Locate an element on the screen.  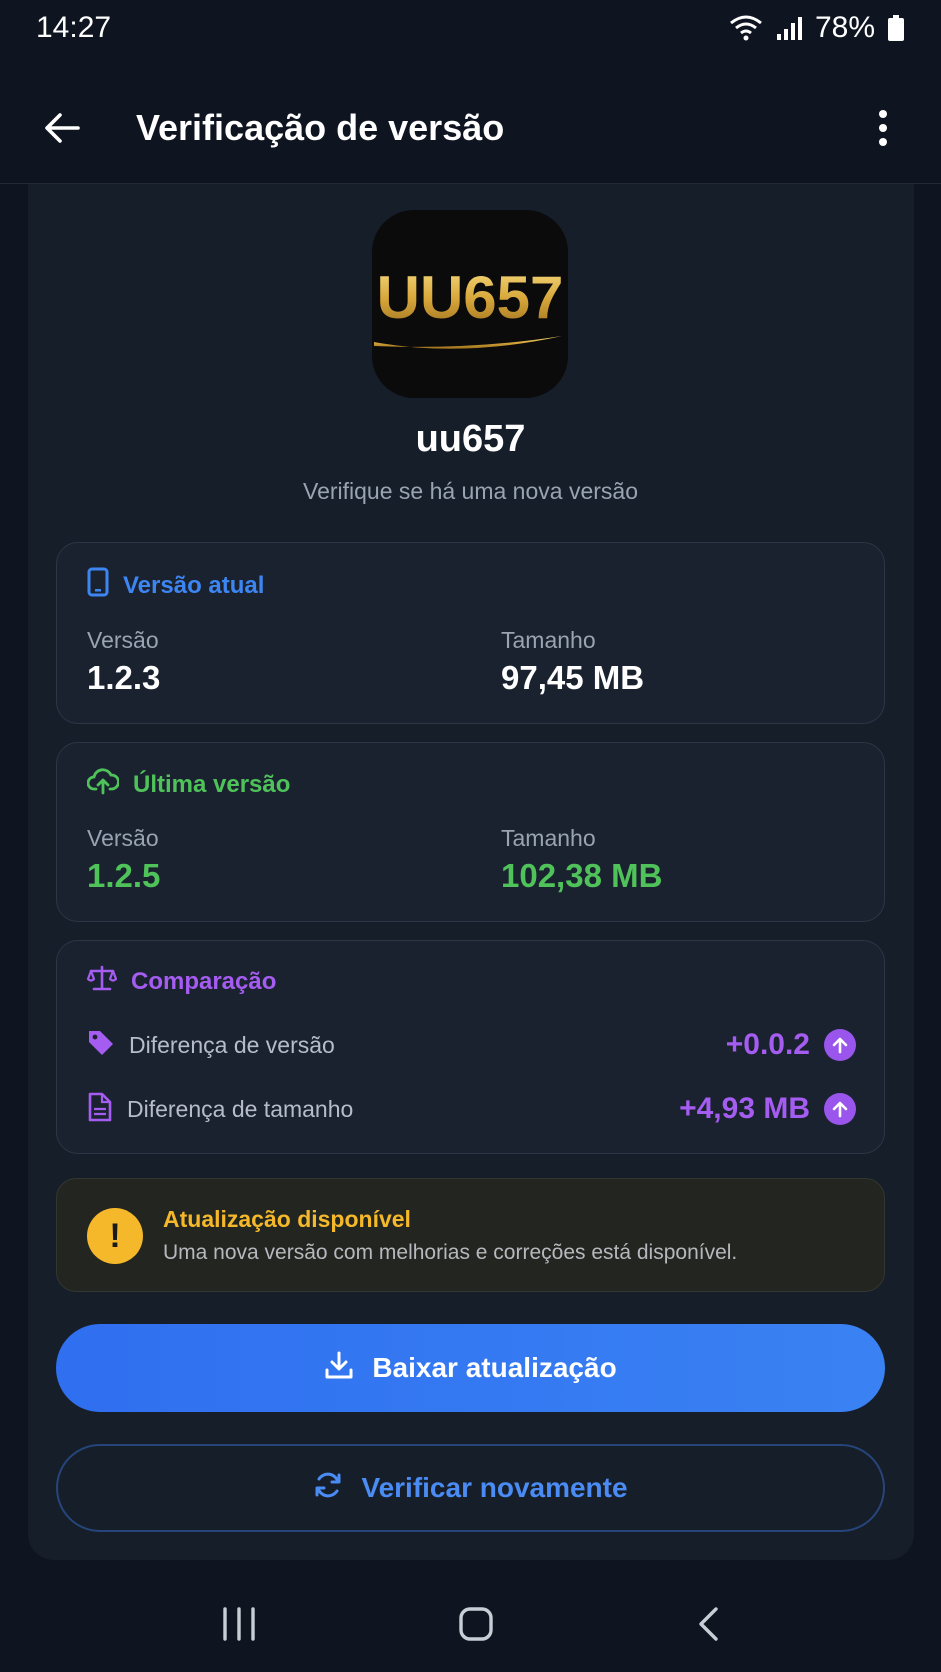
check-again-label: Verificar novamente is located at coordinates (494, 1487).